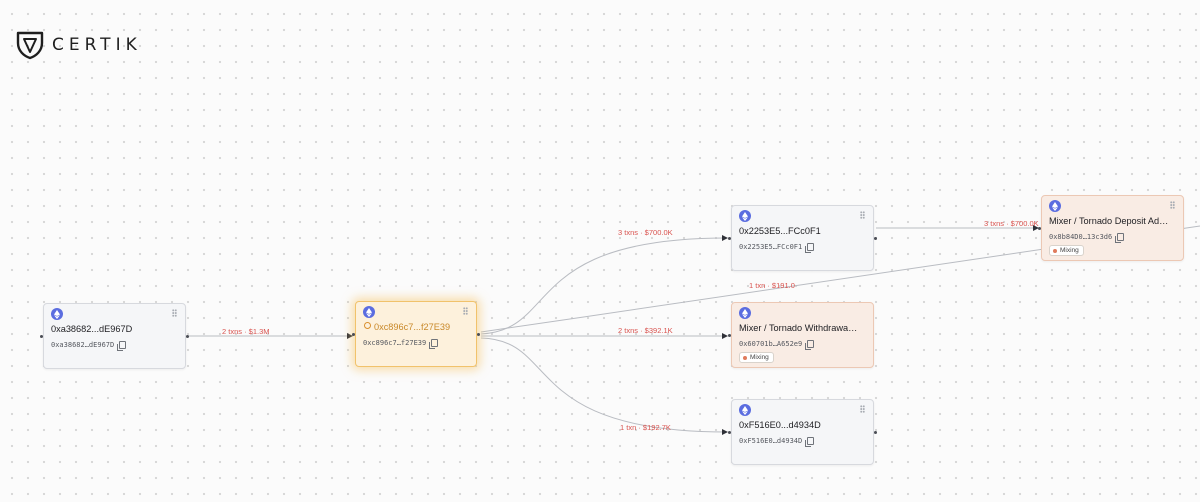 This screenshot has width=1200, height=502. What do you see at coordinates (416, 334) in the screenshot?
I see `address-node-b-focused: 0xc896c7...f27E39 0xc896c7…f27E39` at bounding box center [416, 334].